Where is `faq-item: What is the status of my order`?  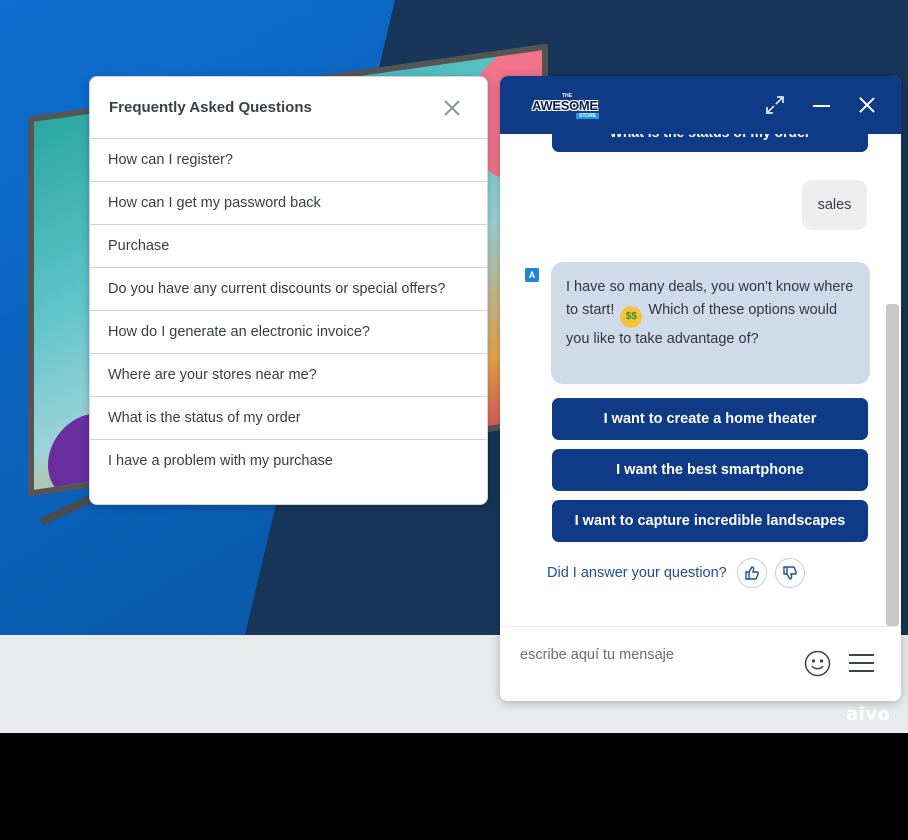 faq-item: What is the status of my order is located at coordinates (288, 418).